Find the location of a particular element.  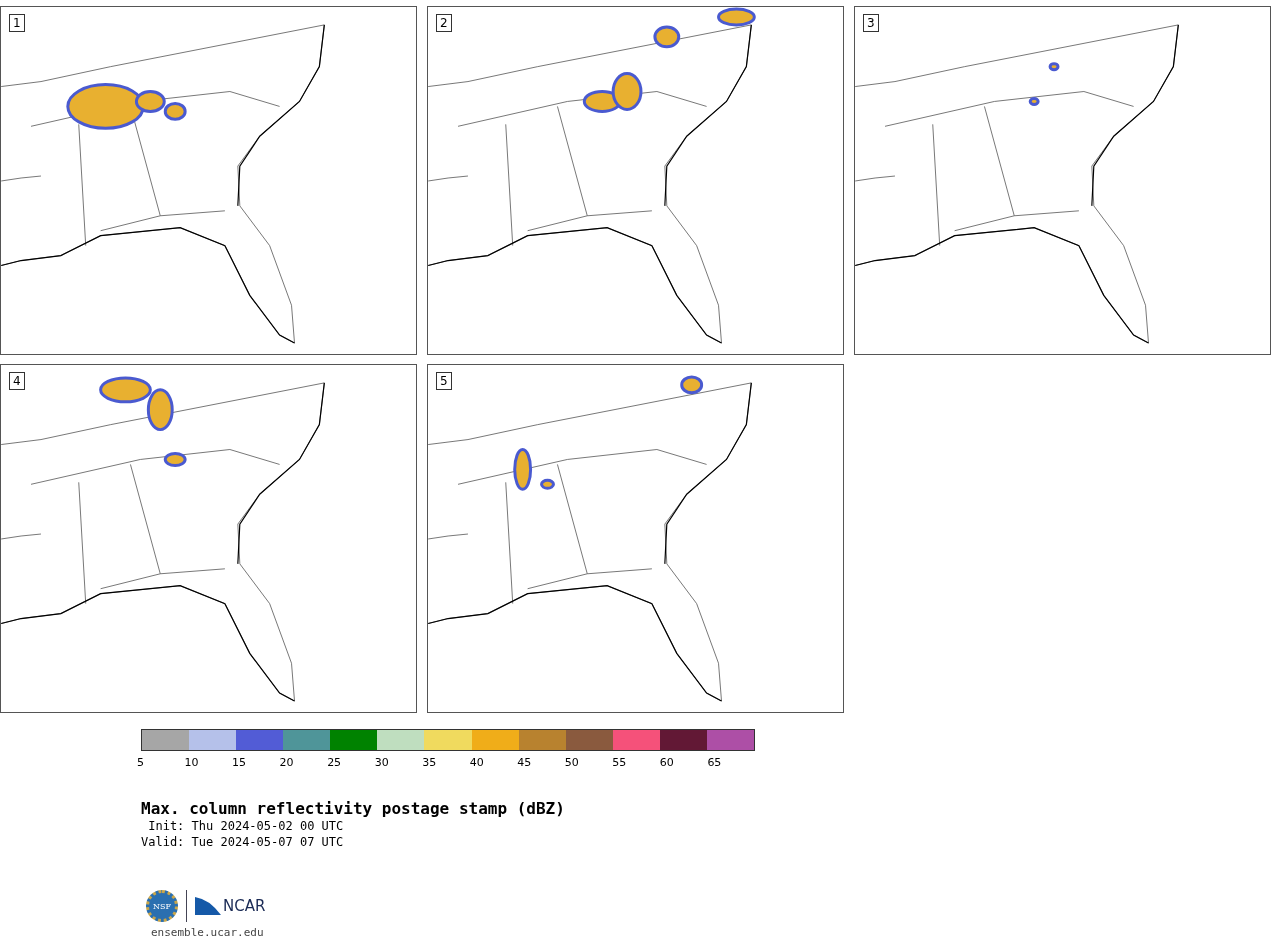

tick-label: 25 is located at coordinates (335, 762).